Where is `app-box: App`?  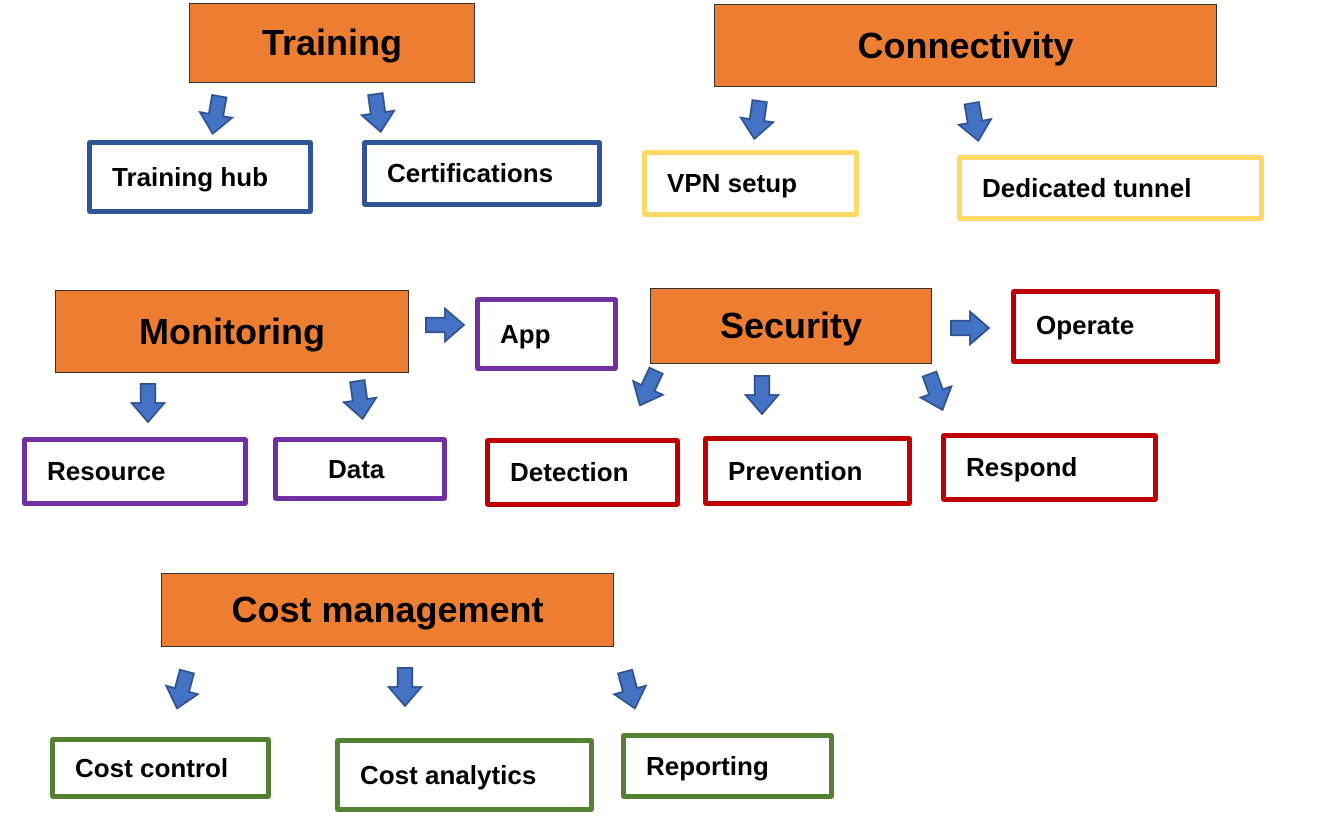
app-box: App is located at coordinates (546, 334).